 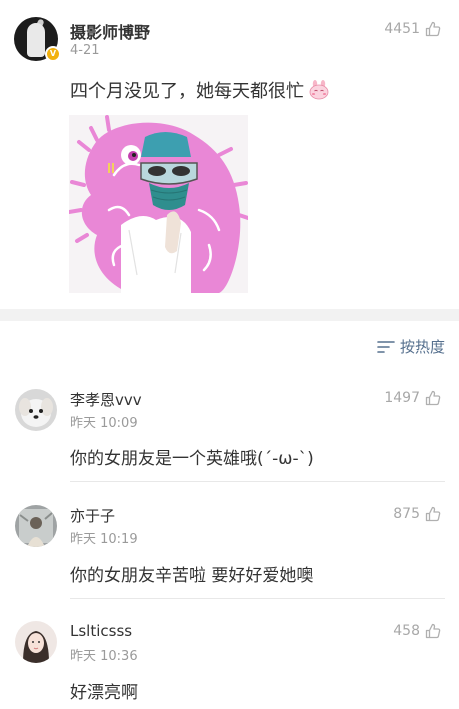 What do you see at coordinates (104, 693) in the screenshot?
I see `comment-text: 好漂亮啊` at bounding box center [104, 693].